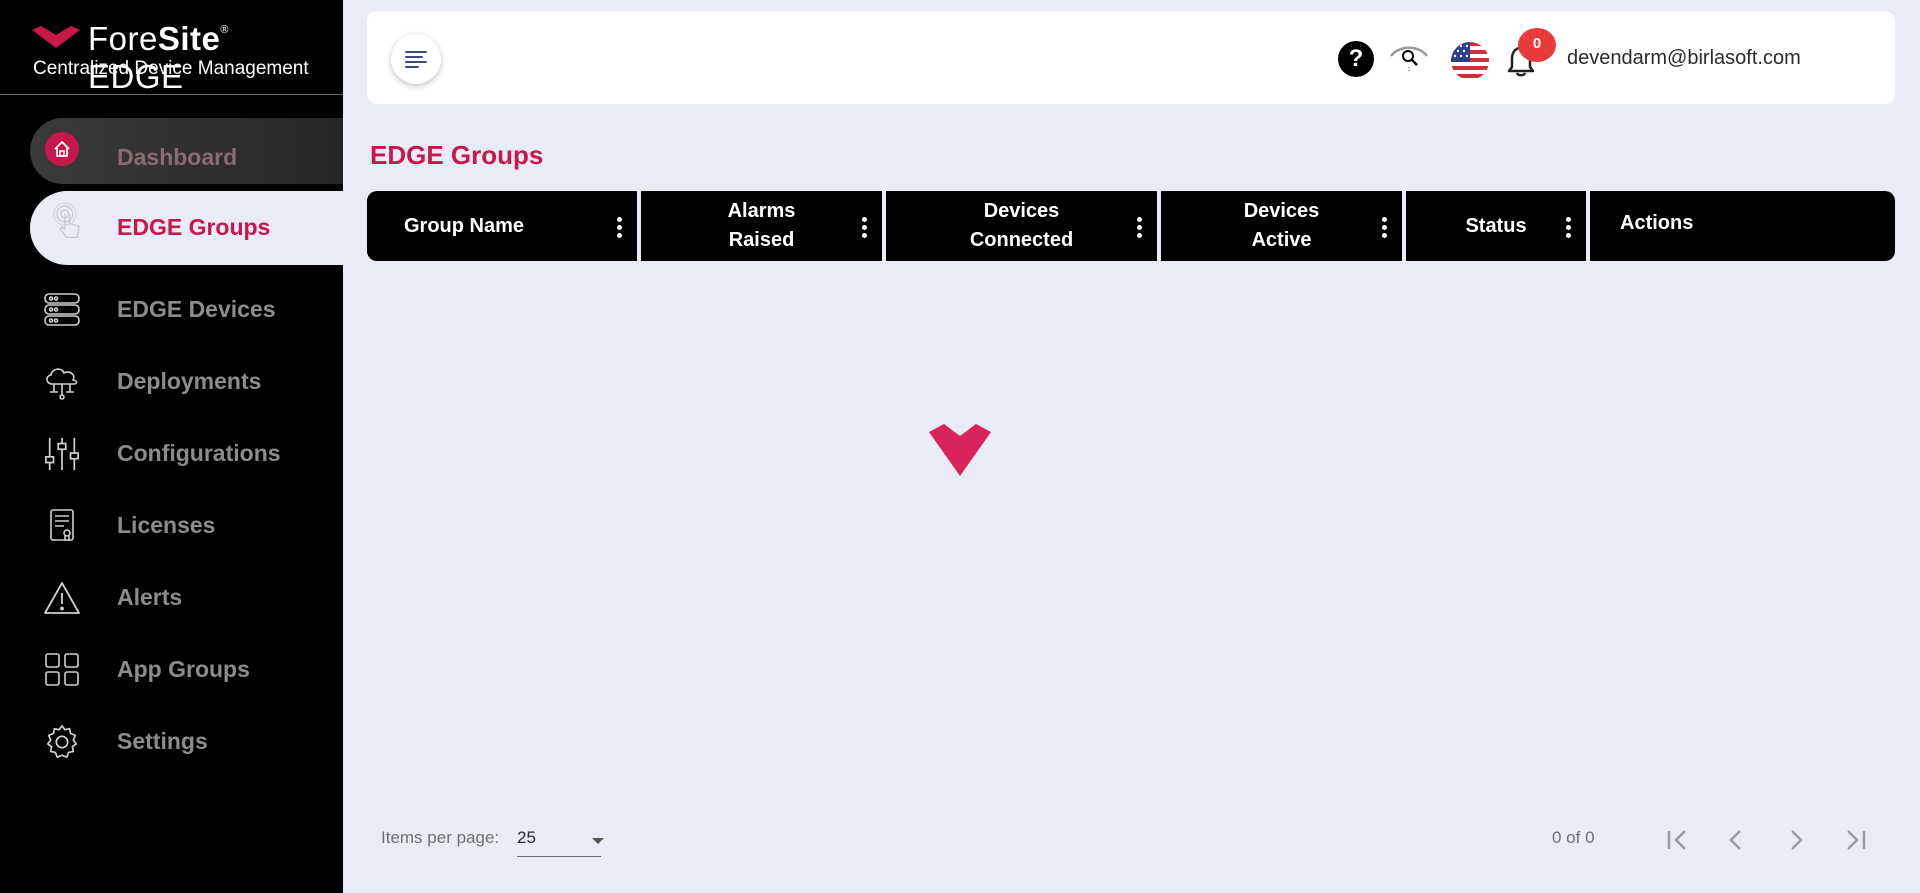  What do you see at coordinates (598, 841) in the screenshot?
I see `chevron-down-icon` at bounding box center [598, 841].